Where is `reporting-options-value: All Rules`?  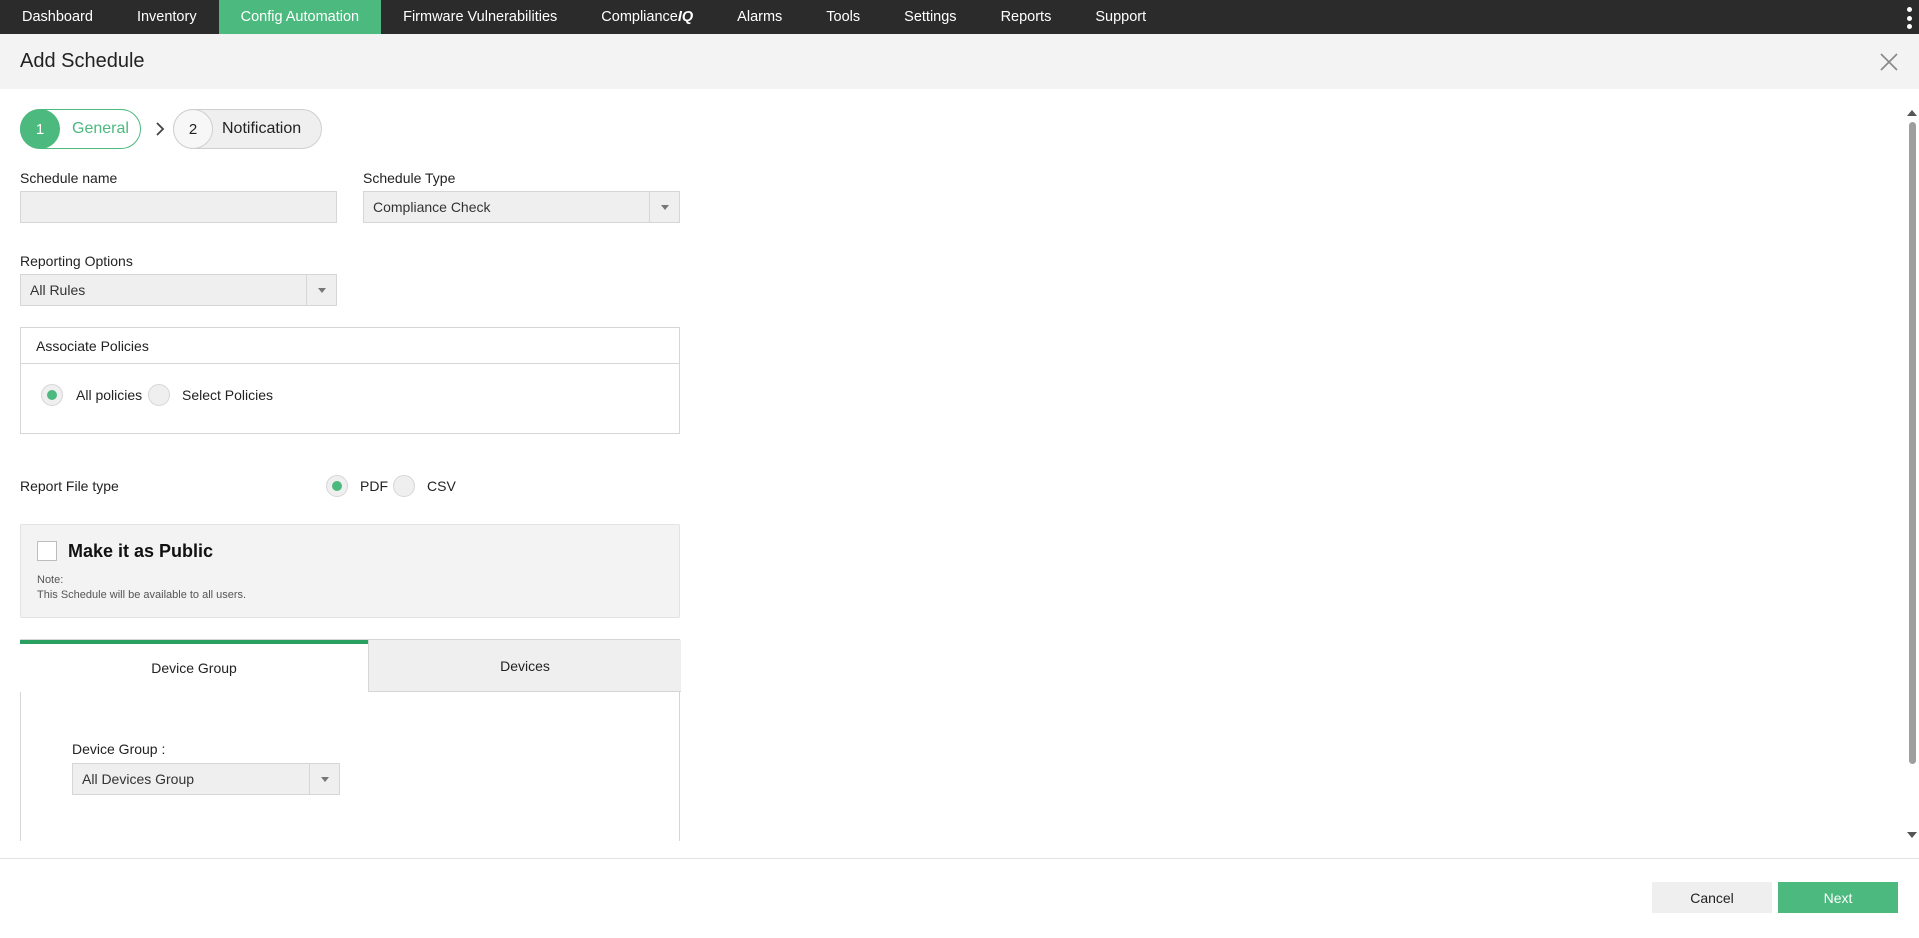 reporting-options-value: All Rules is located at coordinates (58, 290).